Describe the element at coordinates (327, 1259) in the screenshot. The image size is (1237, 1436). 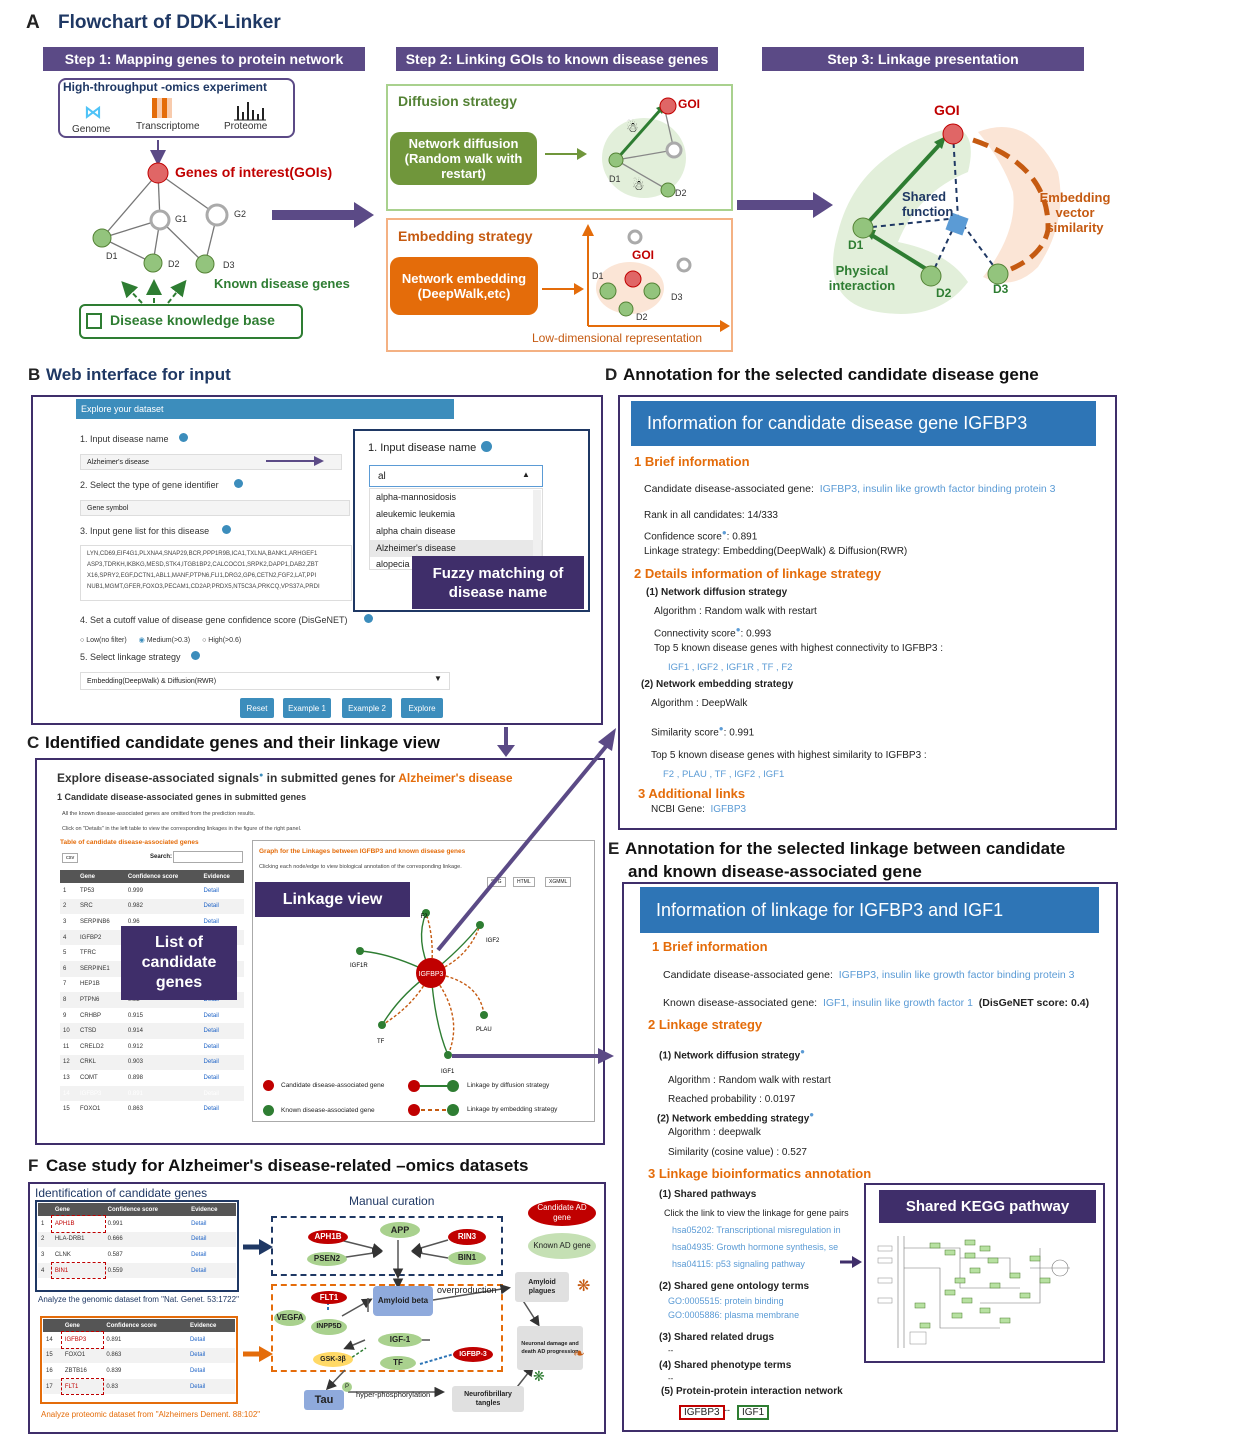
I see `psen2-node: PSEN2` at that location.